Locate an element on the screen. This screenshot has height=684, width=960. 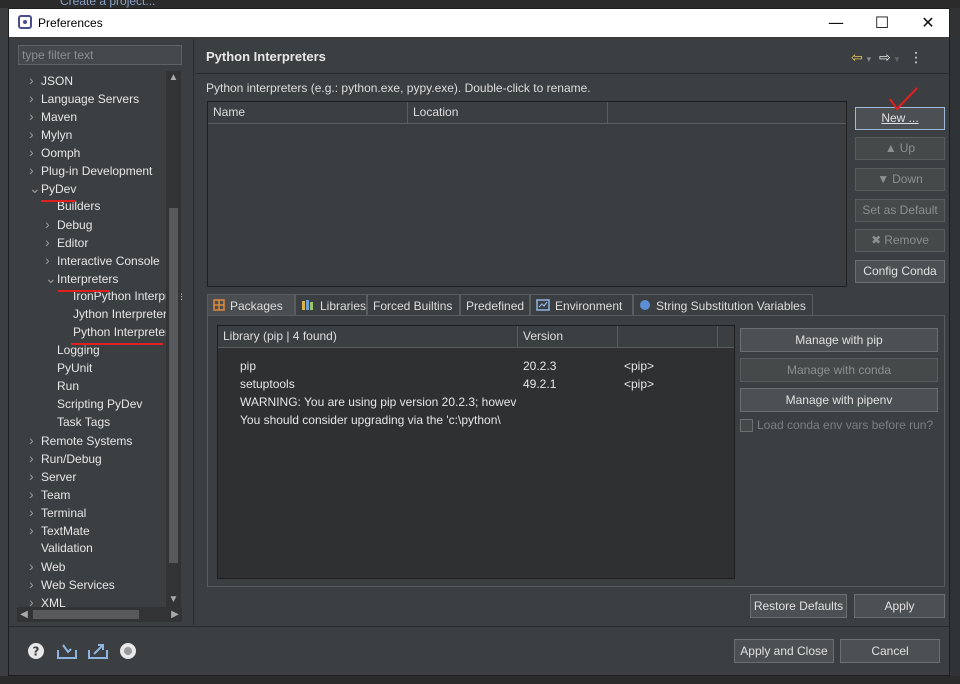
tree-item: › Mylyn is located at coordinates (50, 134).